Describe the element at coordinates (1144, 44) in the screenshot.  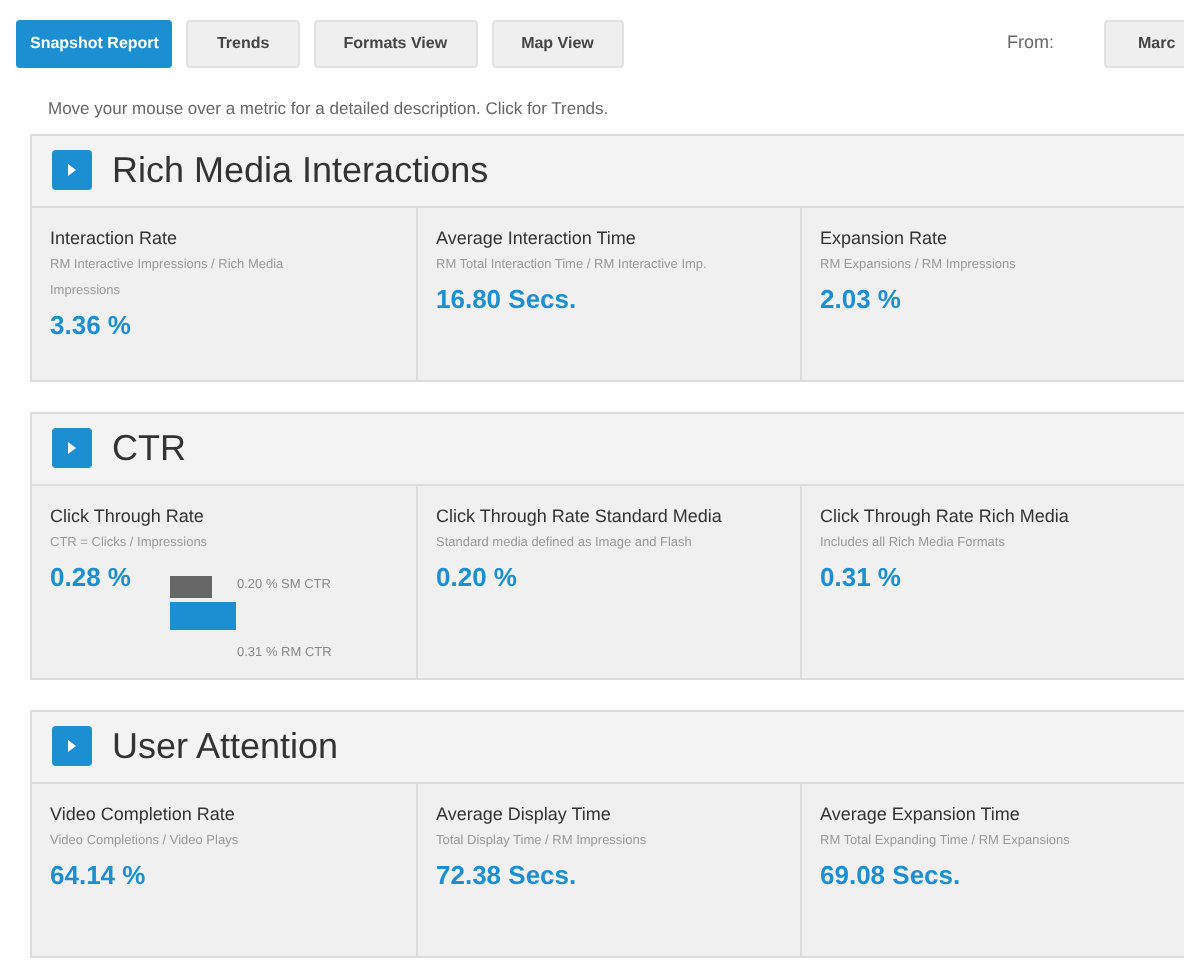
I see `from-date-field: Marc` at that location.